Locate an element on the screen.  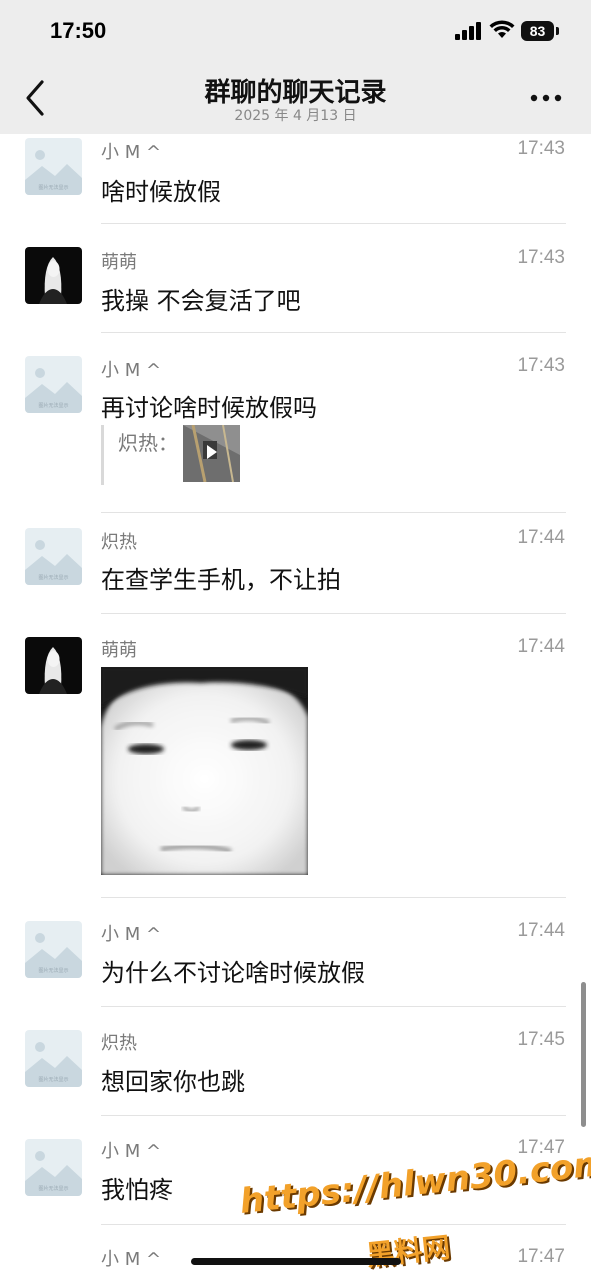
page-subtitle-date: 2025 年 4 月13 日 is located at coordinates (295, 116).